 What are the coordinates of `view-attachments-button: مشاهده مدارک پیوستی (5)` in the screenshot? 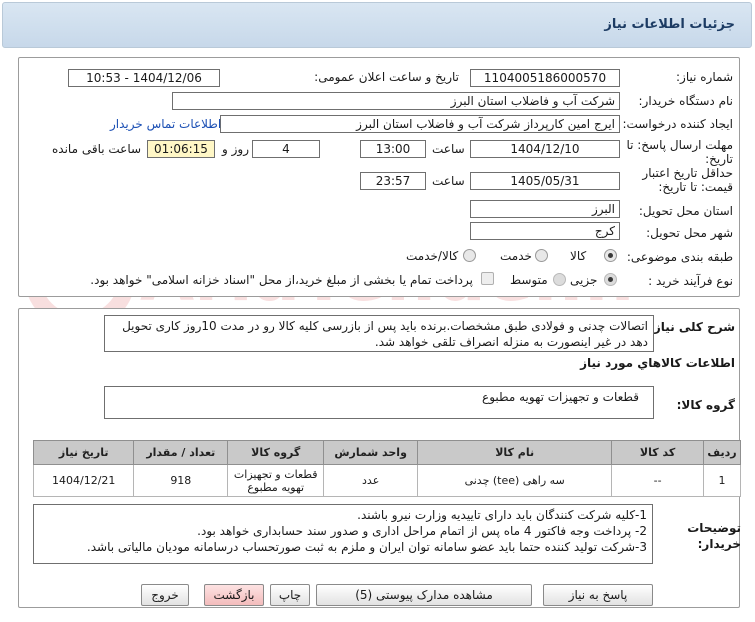 It's located at (424, 595).